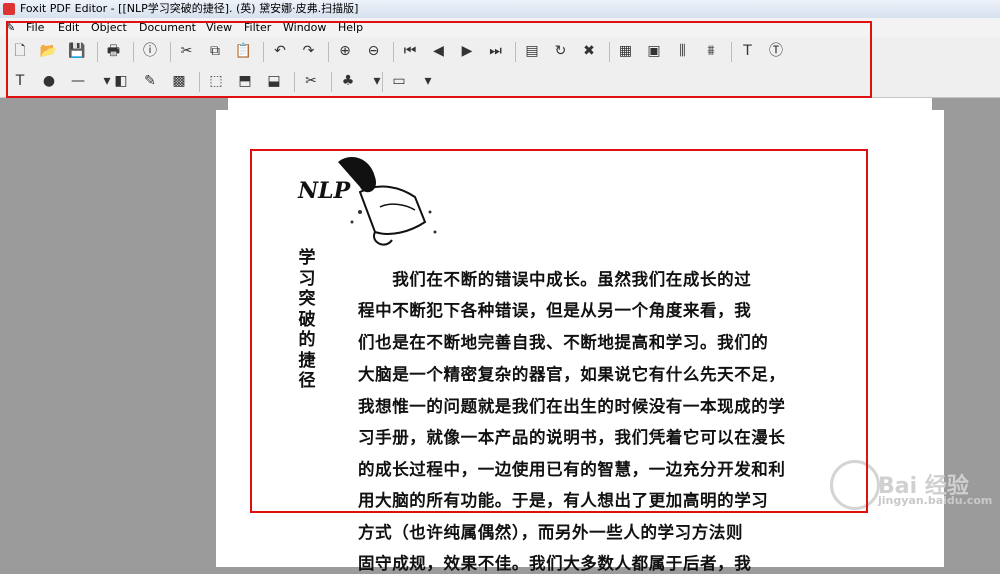 The image size is (1000, 574). What do you see at coordinates (167, 27) in the screenshot?
I see `menu-document: Document` at bounding box center [167, 27].